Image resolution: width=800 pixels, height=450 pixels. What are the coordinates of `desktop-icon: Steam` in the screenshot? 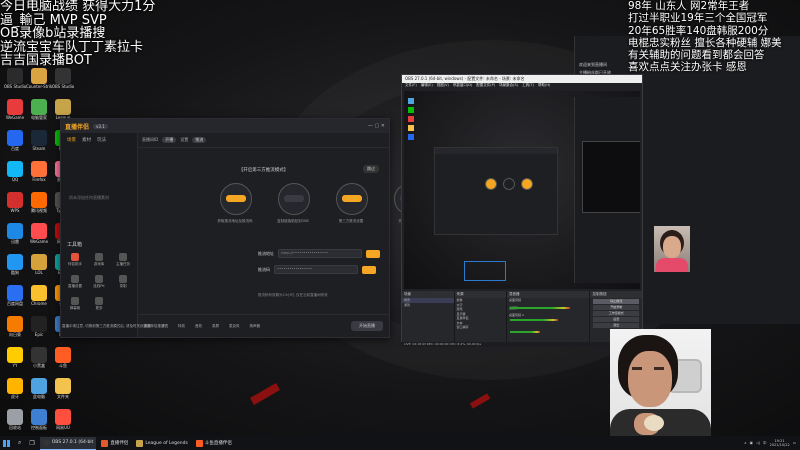 It's located at (39, 140).